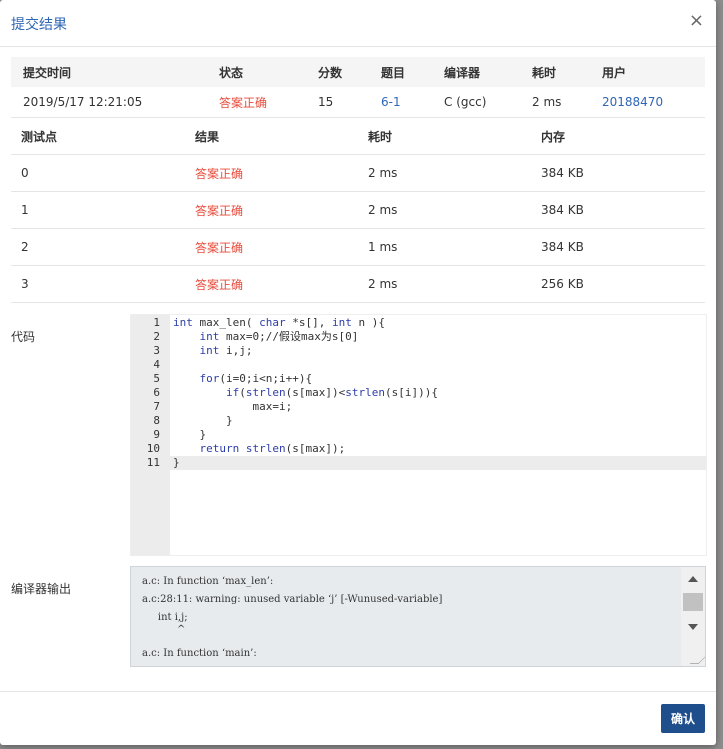  I want to click on code-line: 9 }, so click(418, 435).